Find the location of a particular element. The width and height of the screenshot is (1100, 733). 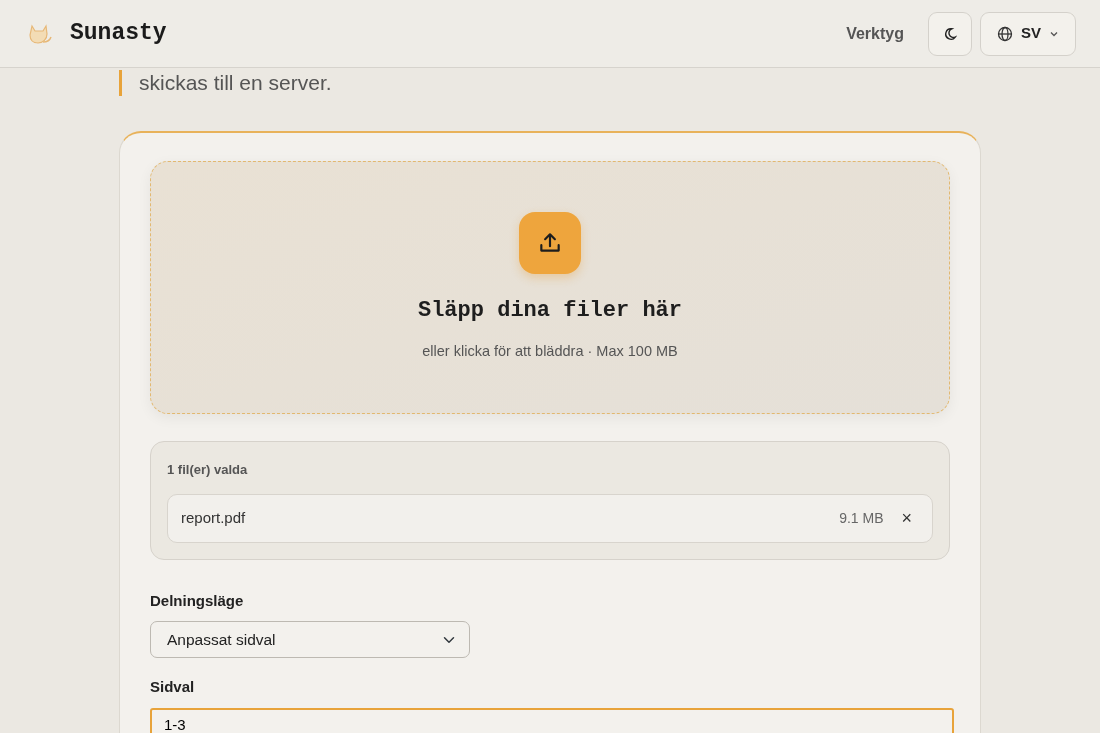

file-size: 9.1 MB is located at coordinates (861, 518).